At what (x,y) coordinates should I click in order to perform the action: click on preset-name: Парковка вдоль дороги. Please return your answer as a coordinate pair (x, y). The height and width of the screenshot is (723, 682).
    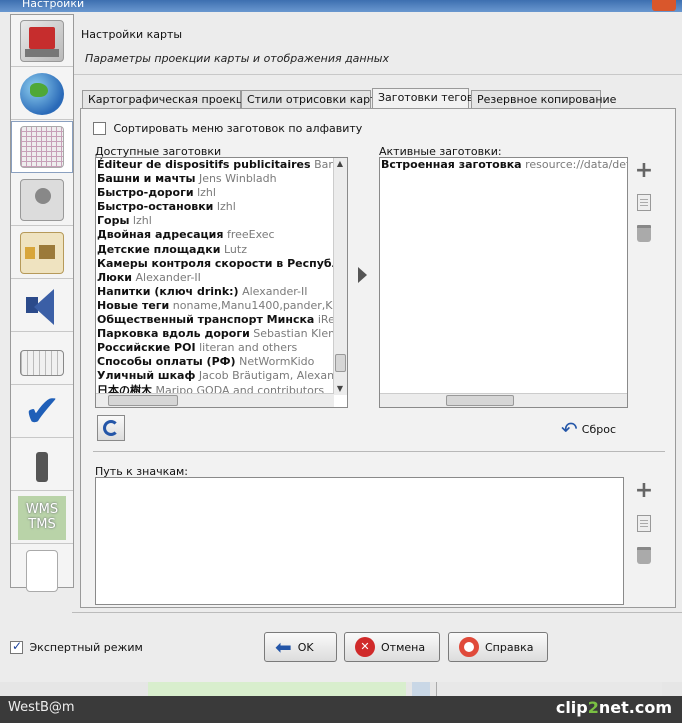
    Looking at the image, I should click on (173, 334).